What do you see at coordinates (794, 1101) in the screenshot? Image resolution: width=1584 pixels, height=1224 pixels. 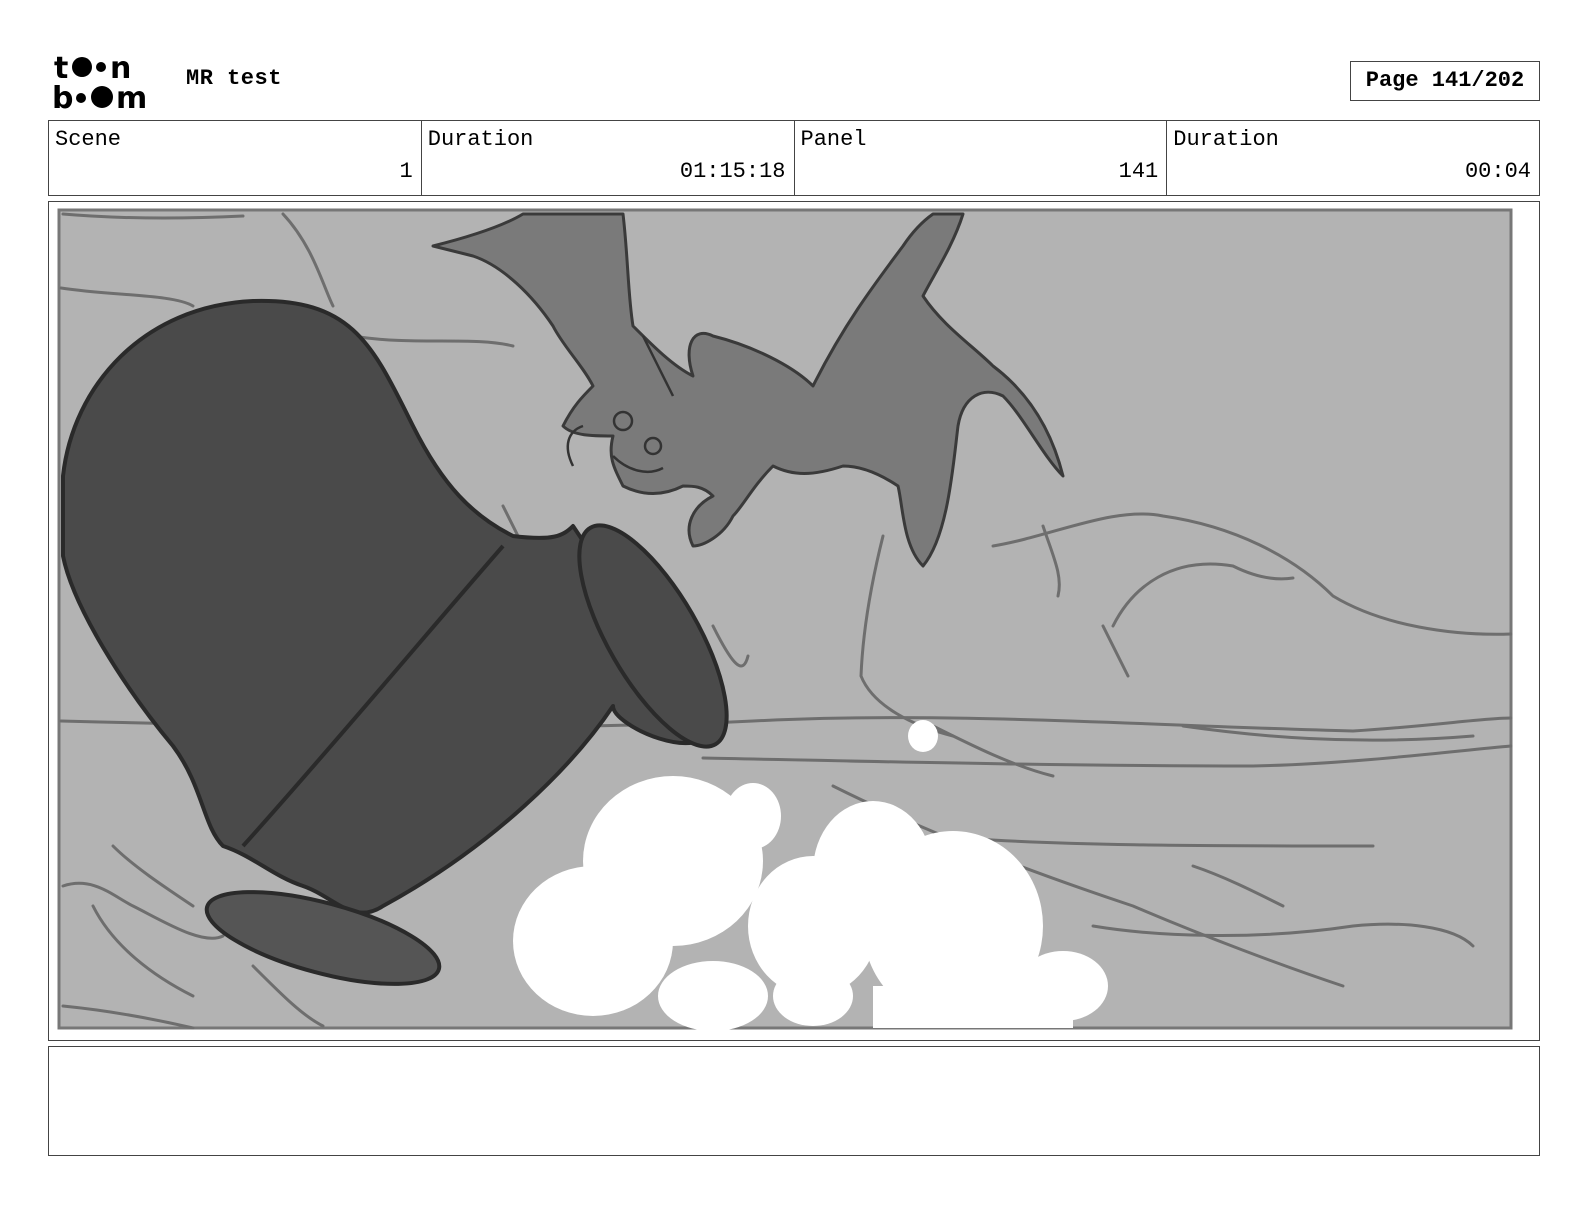 I see `panel-notes-box` at bounding box center [794, 1101].